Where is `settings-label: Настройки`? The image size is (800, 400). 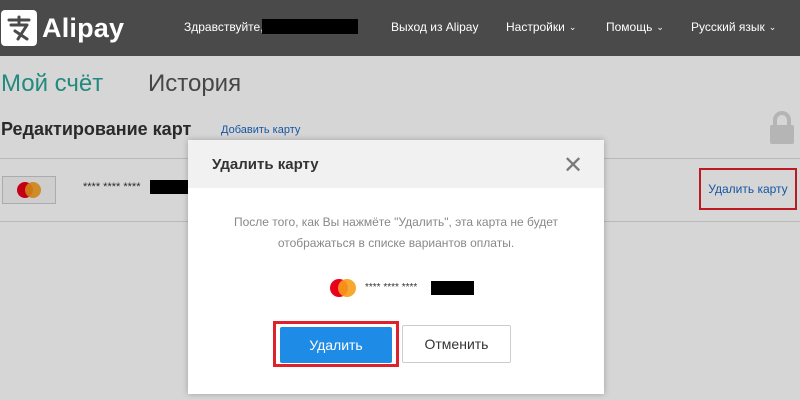 settings-label: Настройки is located at coordinates (535, 27).